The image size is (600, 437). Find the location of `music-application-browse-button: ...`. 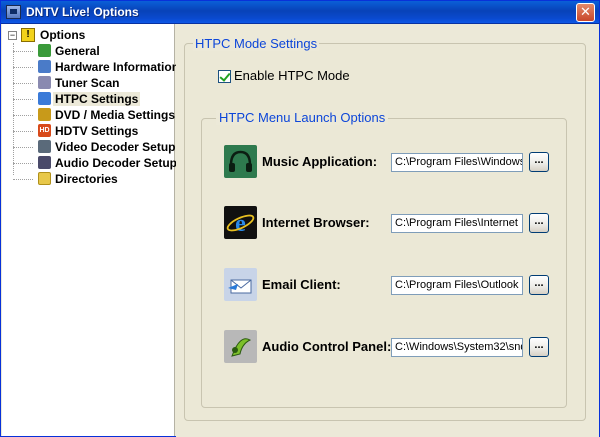

music-application-browse-button: ... is located at coordinates (539, 162).